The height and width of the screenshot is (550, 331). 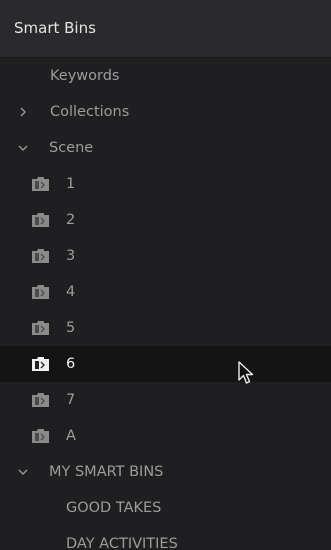 I want to click on panel-title: Smart Bins, so click(x=55, y=27).